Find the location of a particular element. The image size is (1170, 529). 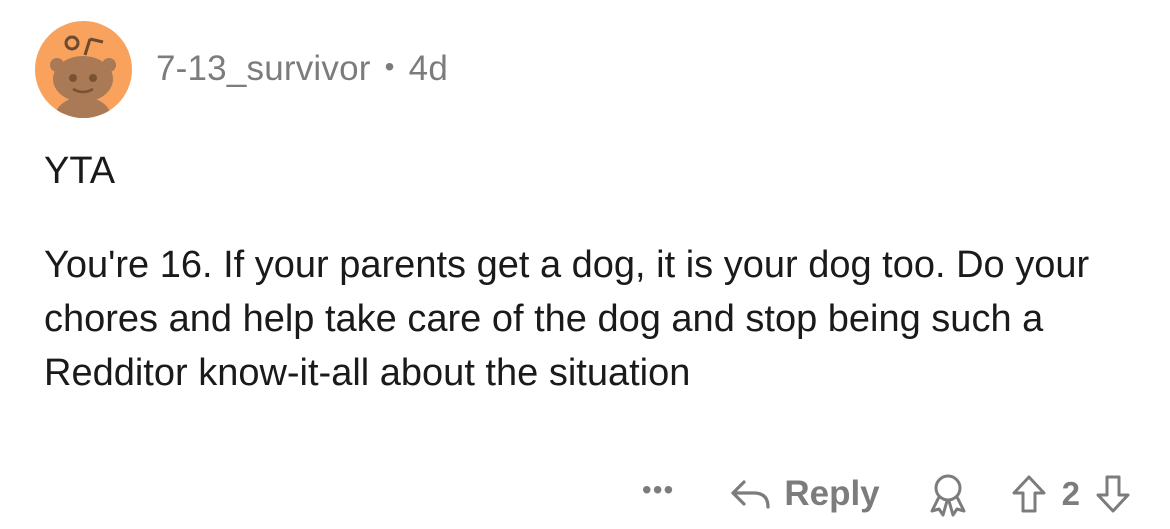

award-button is located at coordinates (948, 494).